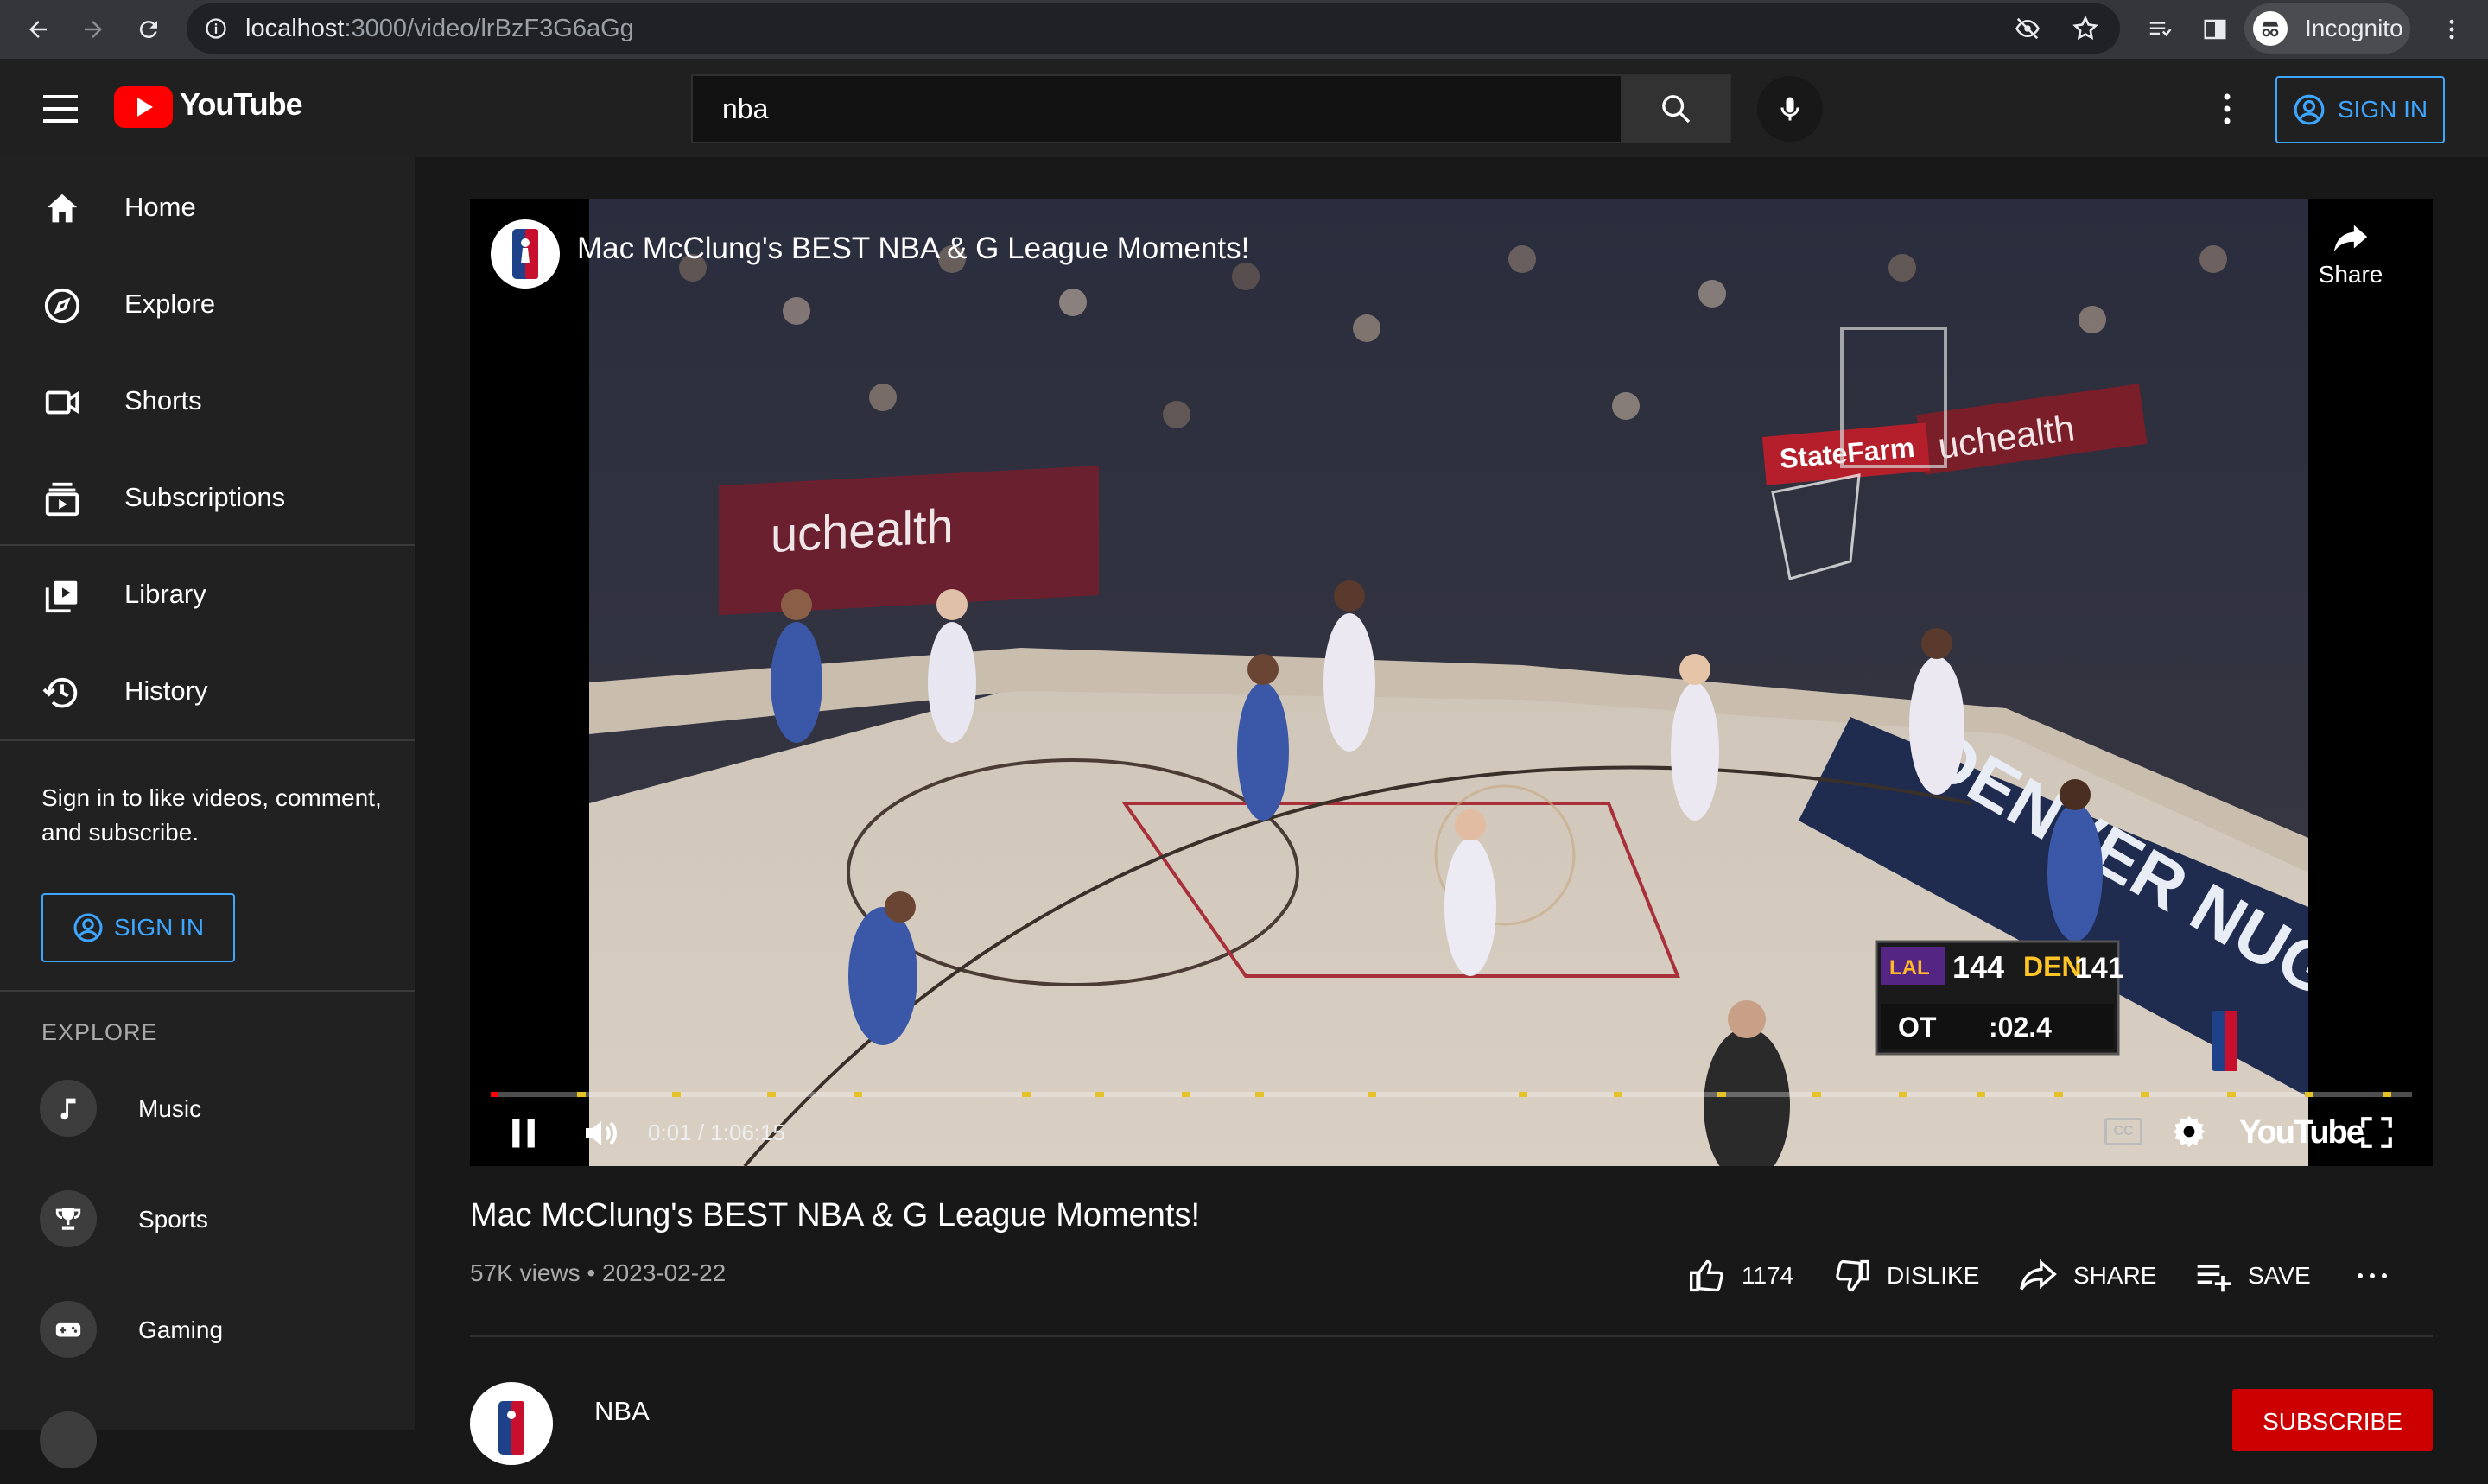 Image resolution: width=2488 pixels, height=1484 pixels. What do you see at coordinates (2215, 29) in the screenshot?
I see `side-panel-icon` at bounding box center [2215, 29].